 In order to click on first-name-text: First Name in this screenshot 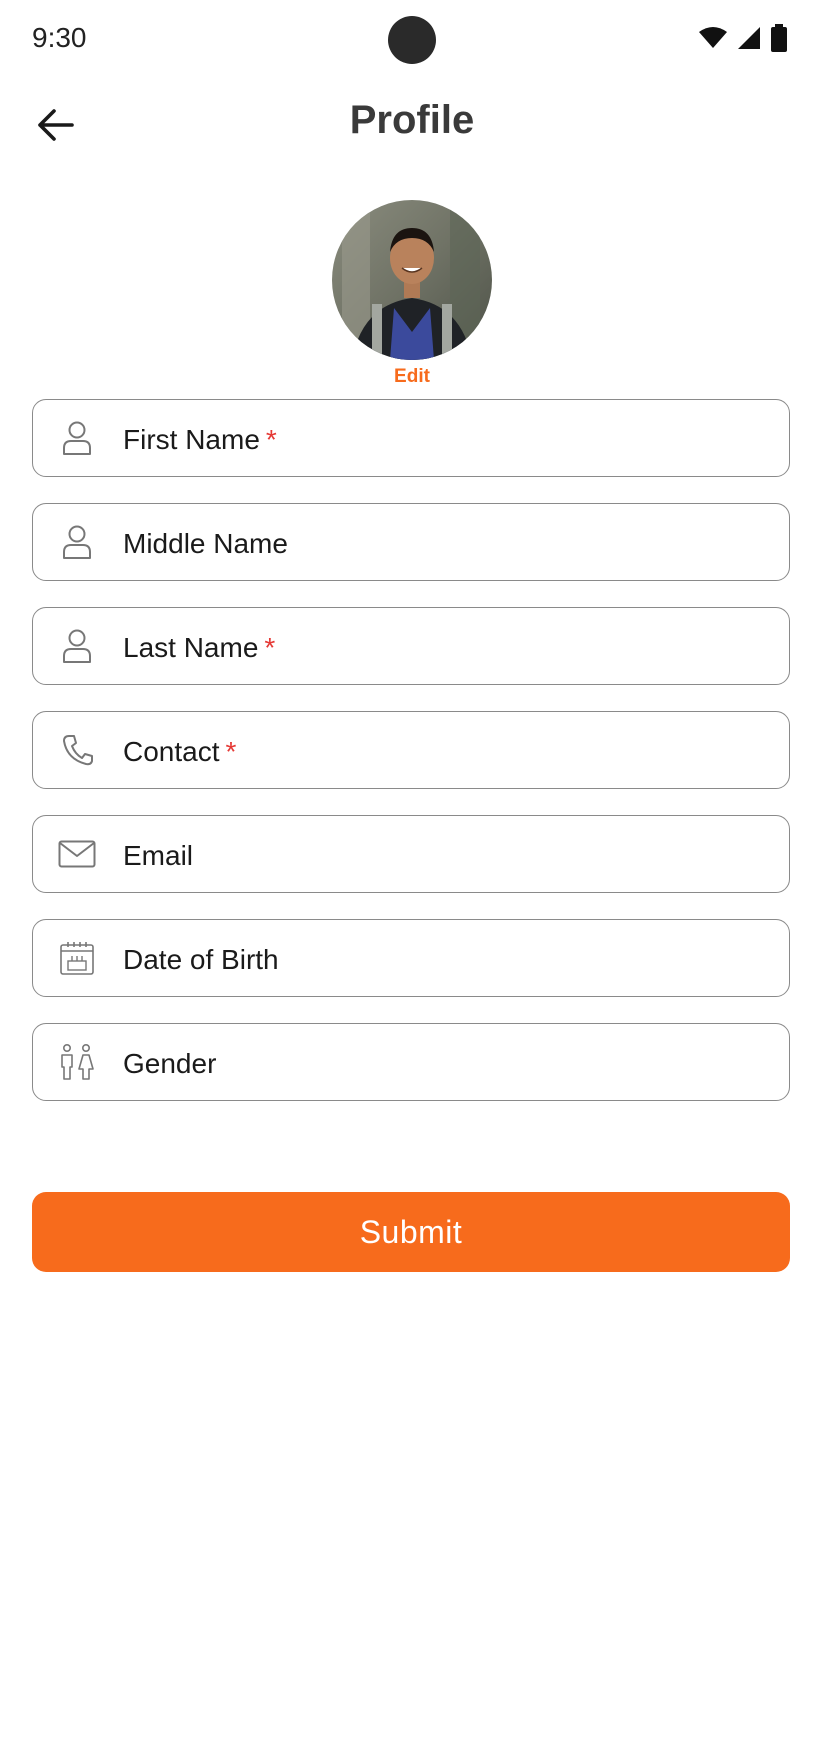, I will do `click(191, 439)`.